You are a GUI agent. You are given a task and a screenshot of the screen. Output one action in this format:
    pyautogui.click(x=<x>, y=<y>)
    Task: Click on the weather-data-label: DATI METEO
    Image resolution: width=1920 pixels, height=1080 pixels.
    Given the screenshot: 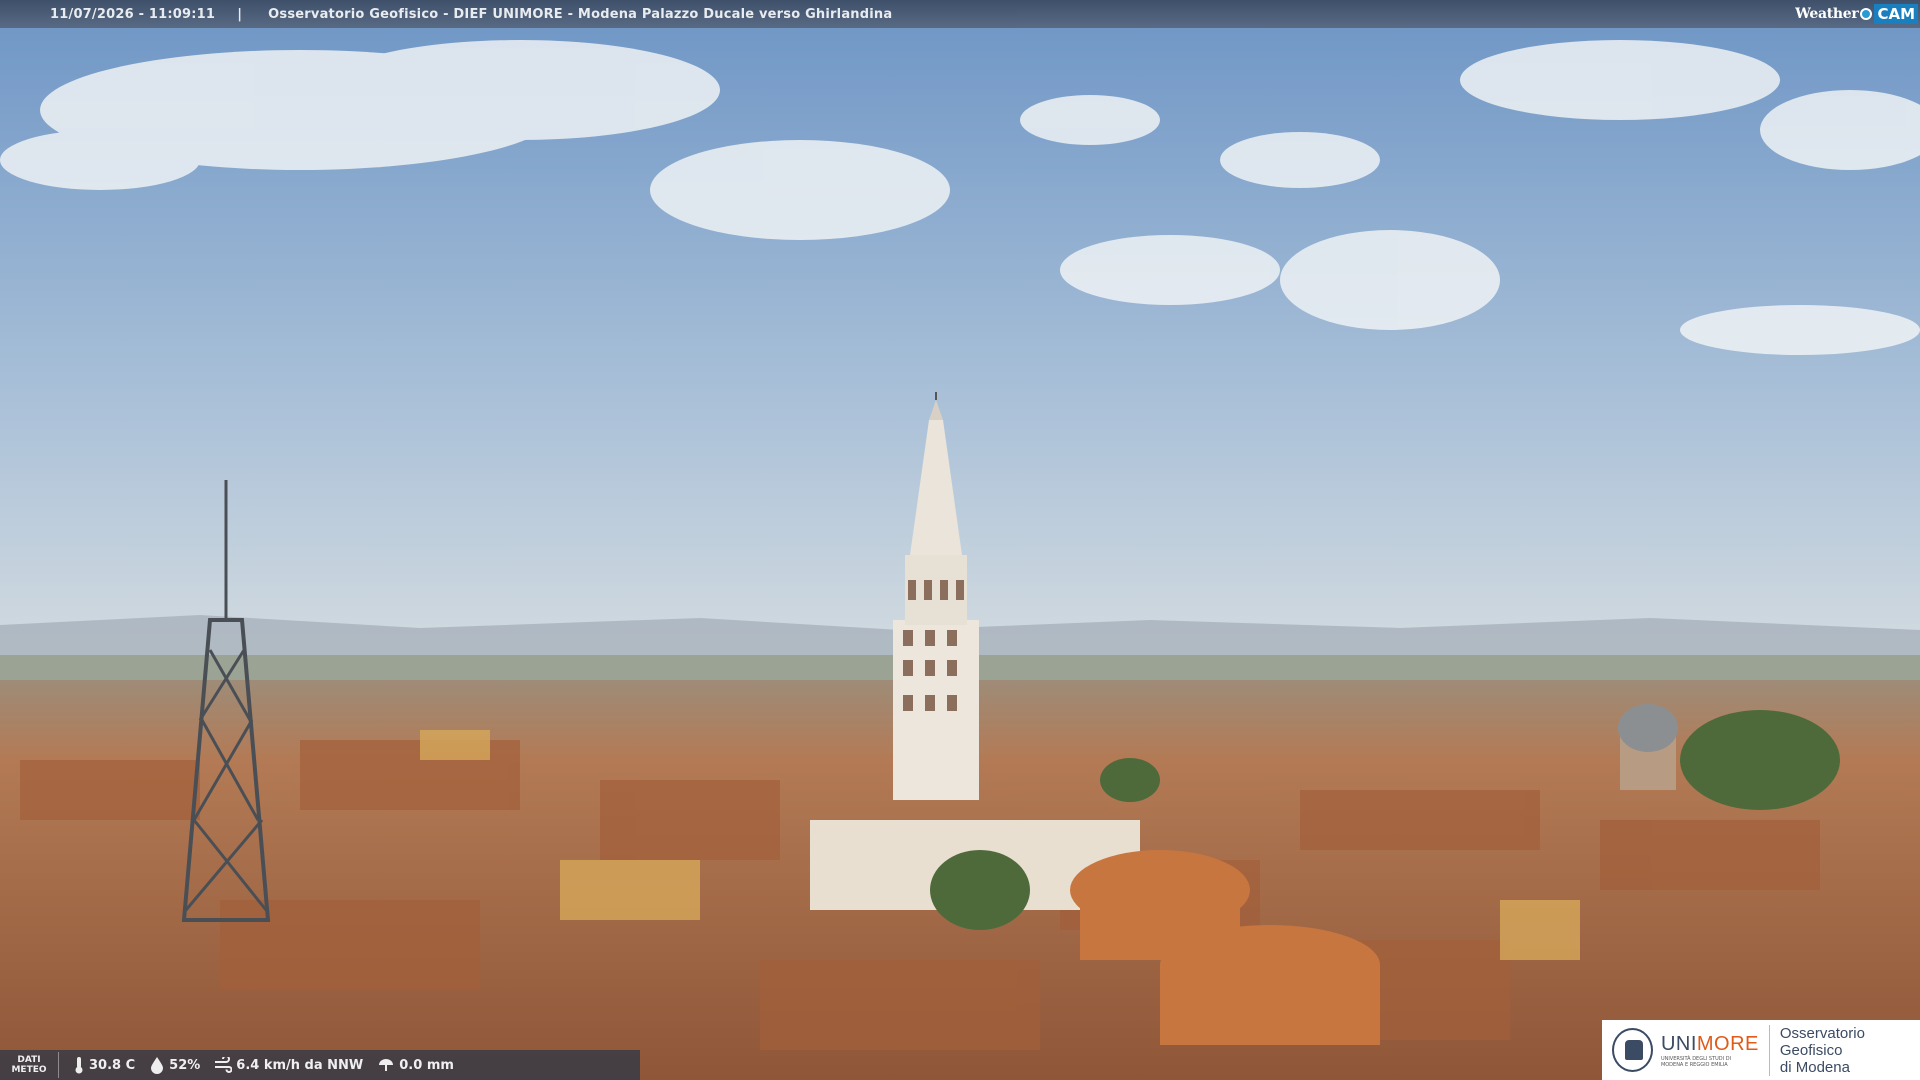 What is the action you would take?
    pyautogui.click(x=29, y=1065)
    